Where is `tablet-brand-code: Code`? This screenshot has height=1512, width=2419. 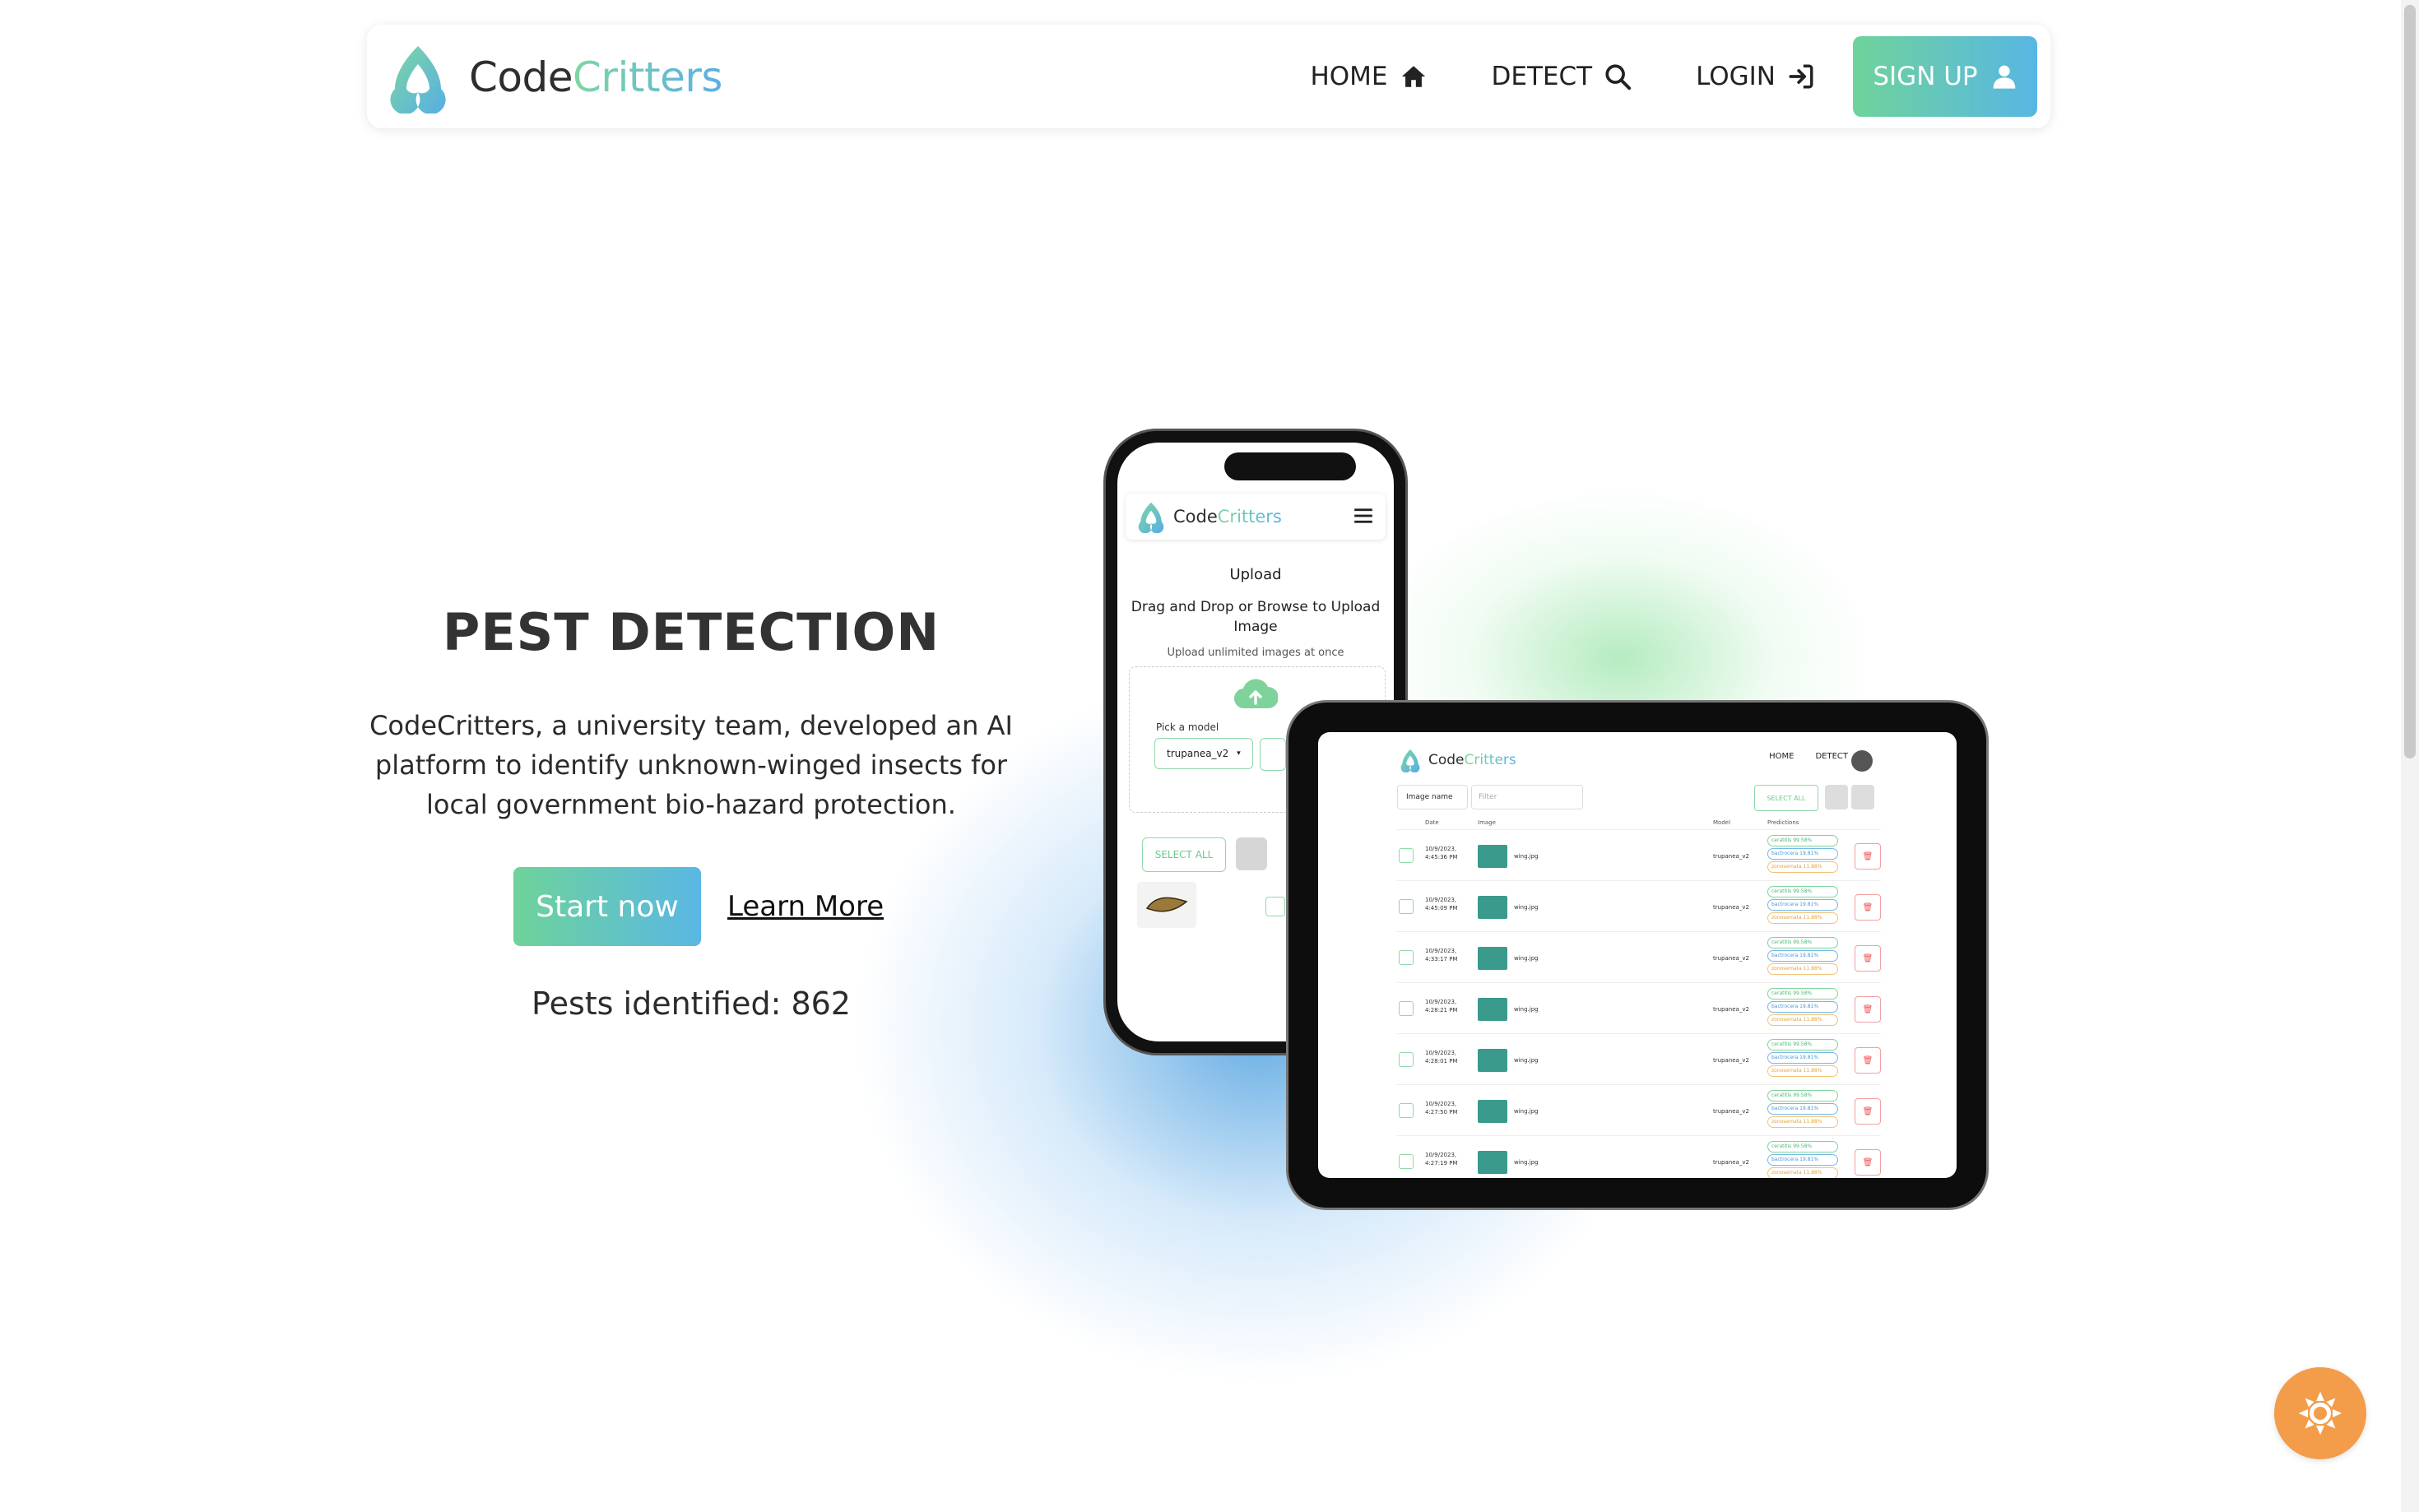
tablet-brand-code: Code is located at coordinates (1446, 760).